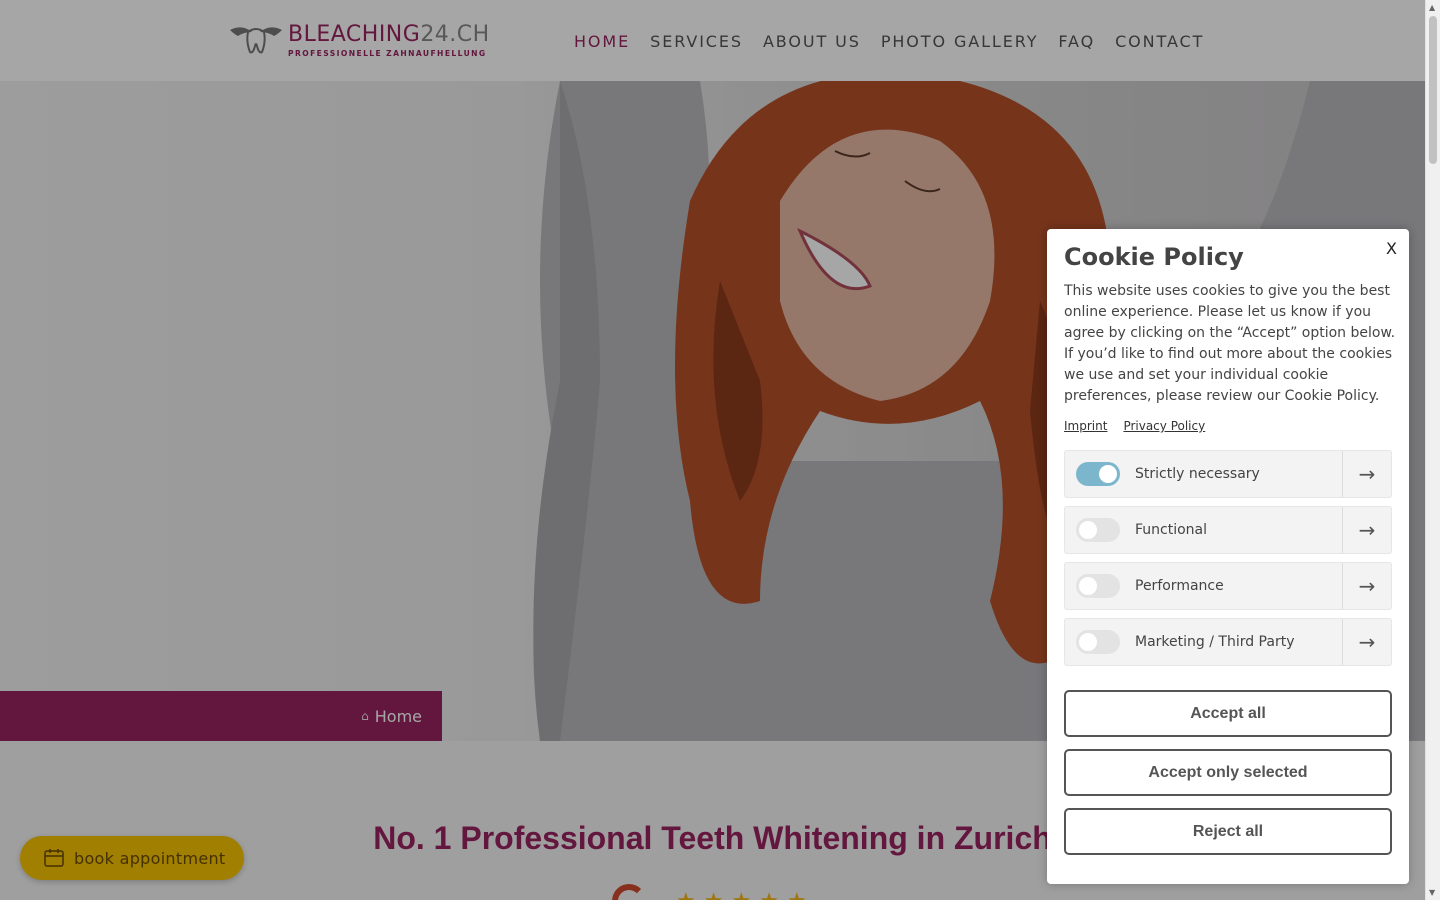  What do you see at coordinates (1098, 642) in the screenshot?
I see `marketing-toggle` at bounding box center [1098, 642].